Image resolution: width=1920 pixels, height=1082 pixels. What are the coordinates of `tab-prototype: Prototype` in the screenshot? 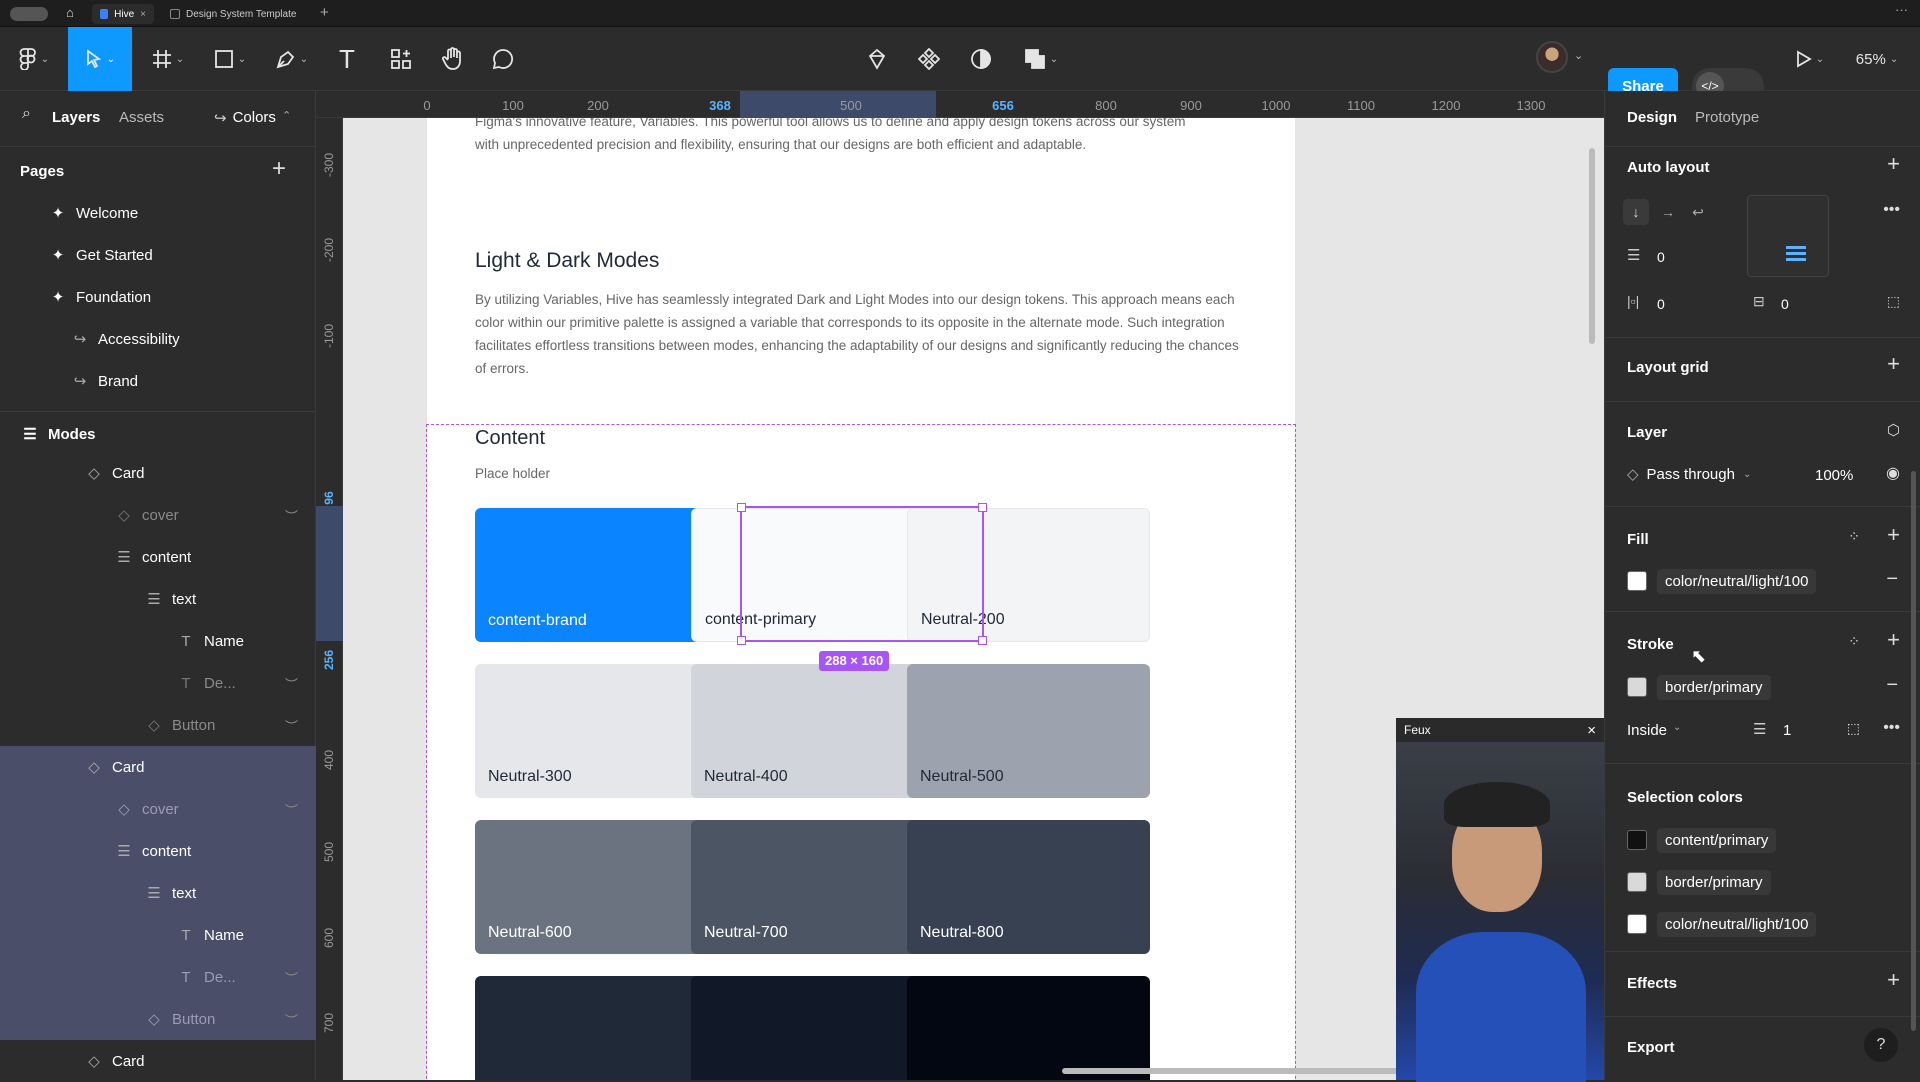 It's located at (1727, 117).